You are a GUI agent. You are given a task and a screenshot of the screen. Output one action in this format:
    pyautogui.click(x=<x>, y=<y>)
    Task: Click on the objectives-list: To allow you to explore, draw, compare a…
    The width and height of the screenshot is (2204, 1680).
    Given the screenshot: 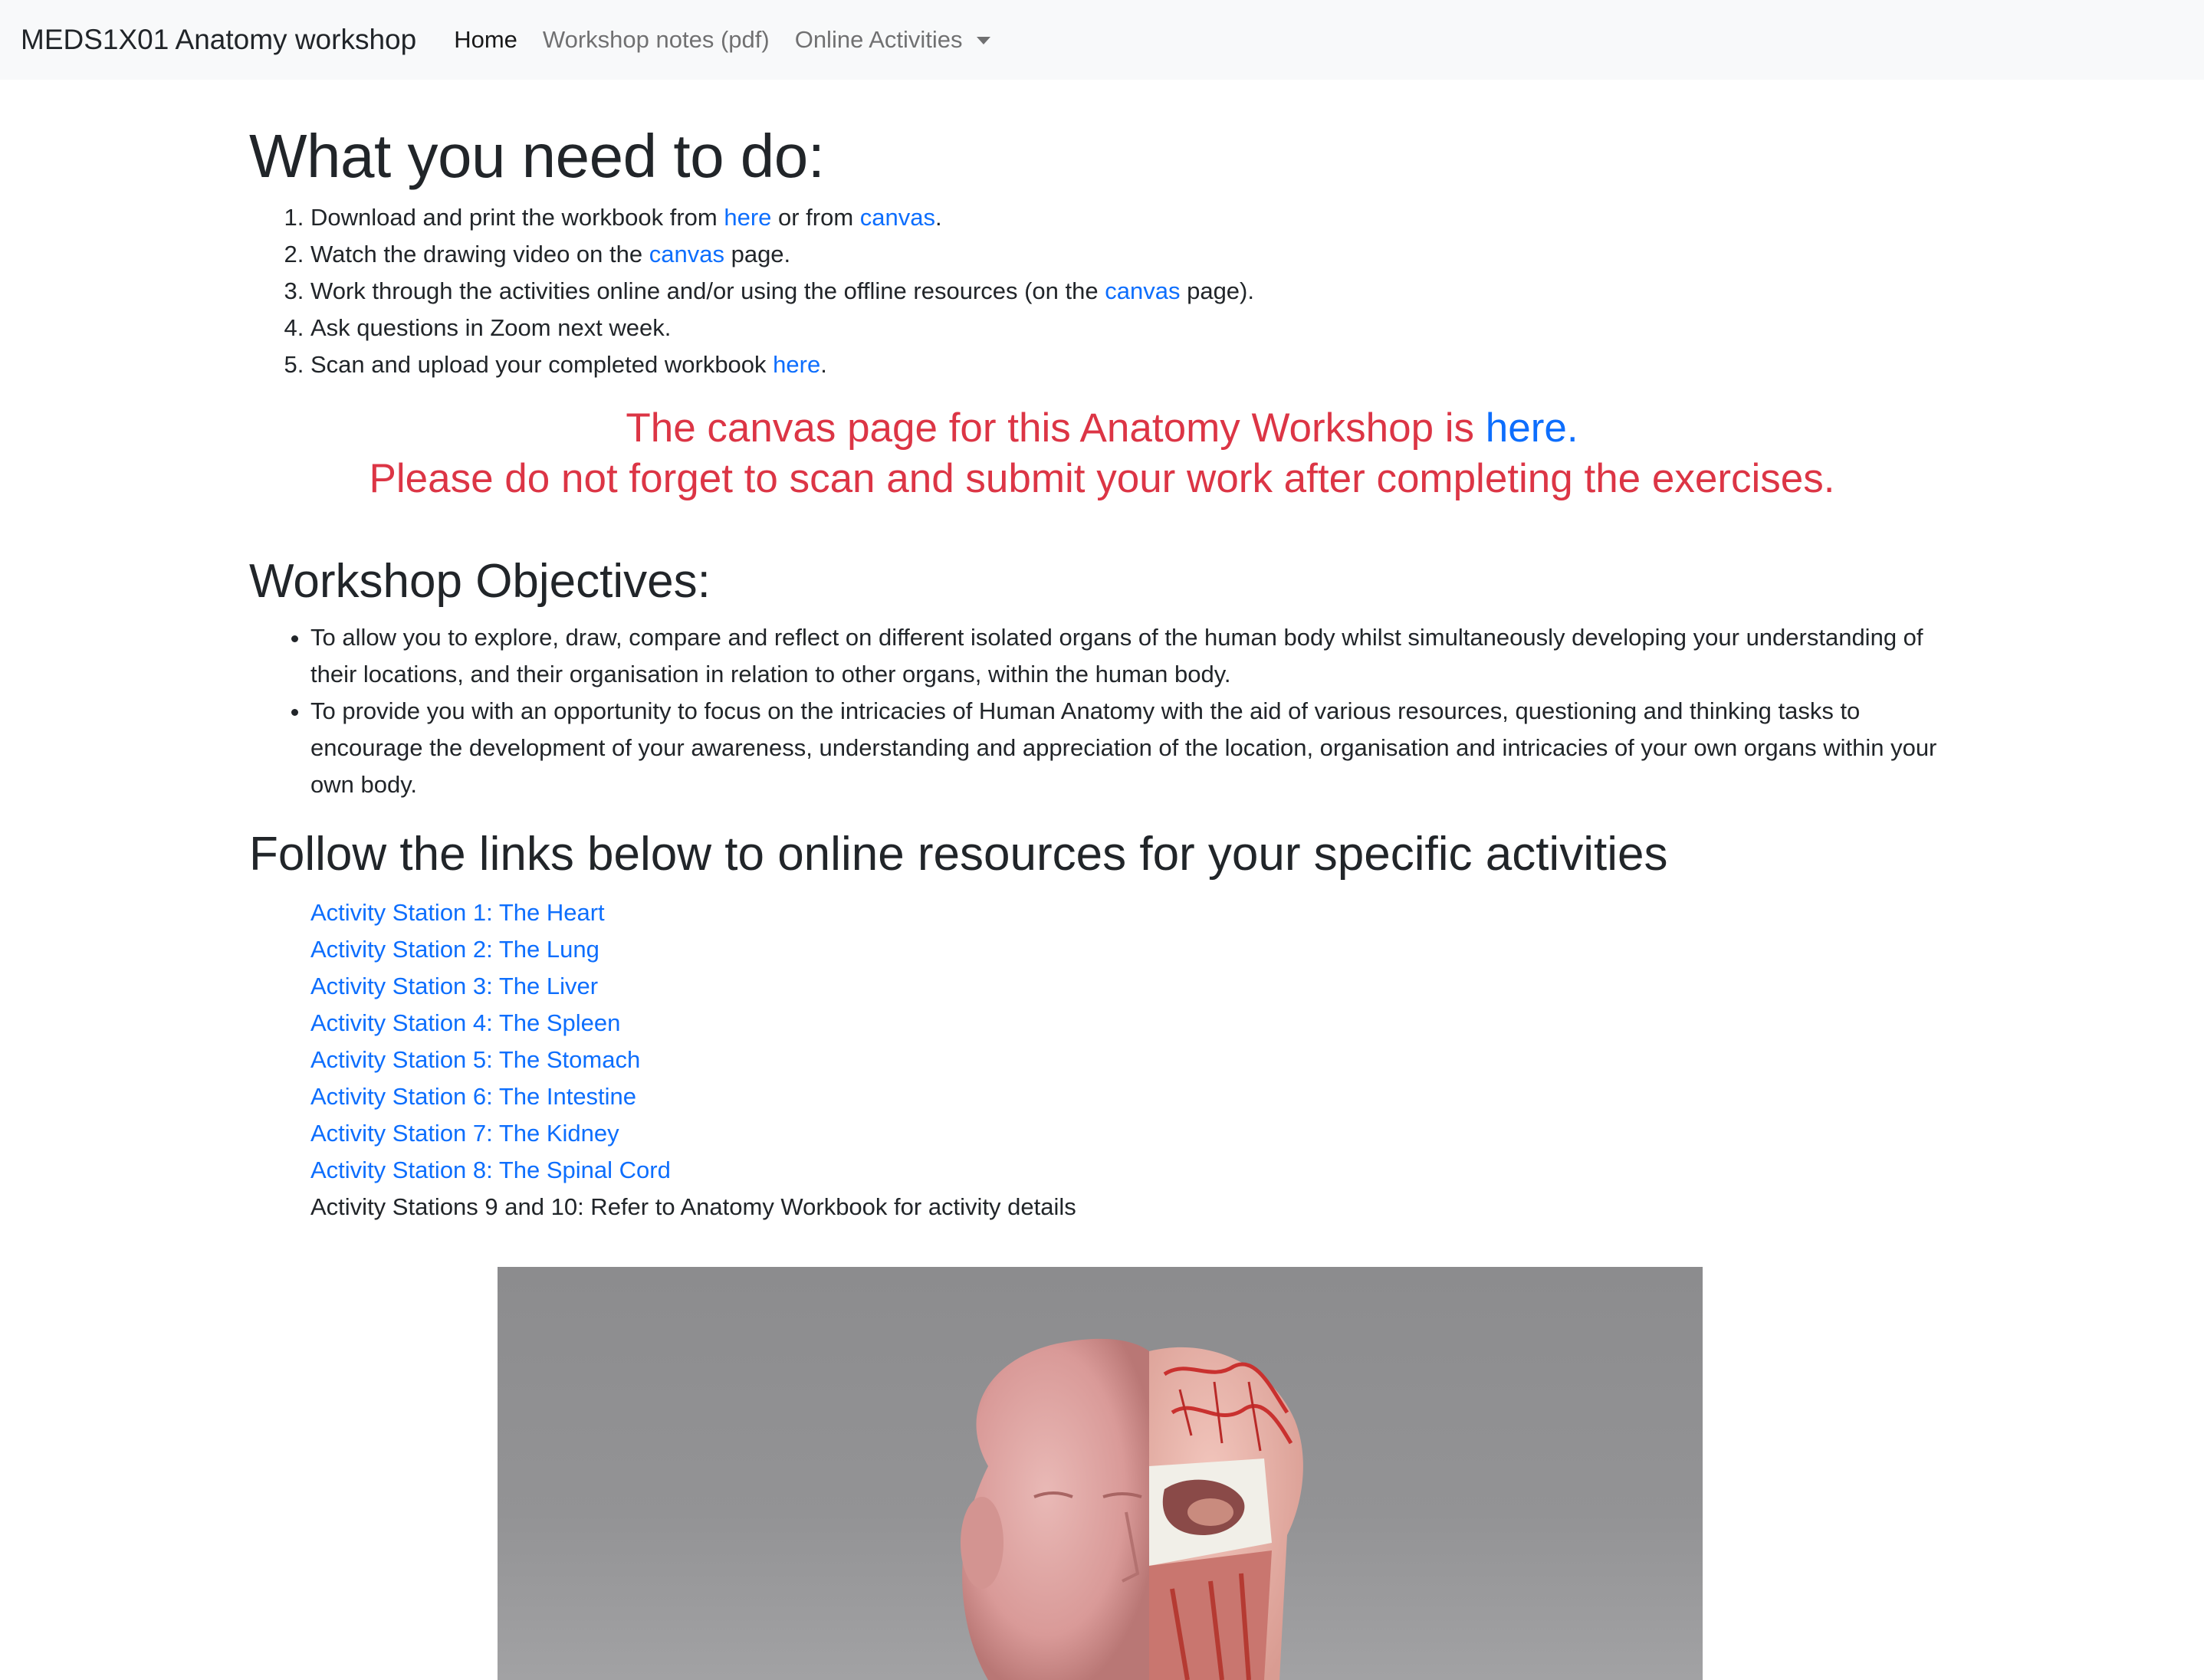 What is the action you would take?
    pyautogui.click(x=1104, y=711)
    